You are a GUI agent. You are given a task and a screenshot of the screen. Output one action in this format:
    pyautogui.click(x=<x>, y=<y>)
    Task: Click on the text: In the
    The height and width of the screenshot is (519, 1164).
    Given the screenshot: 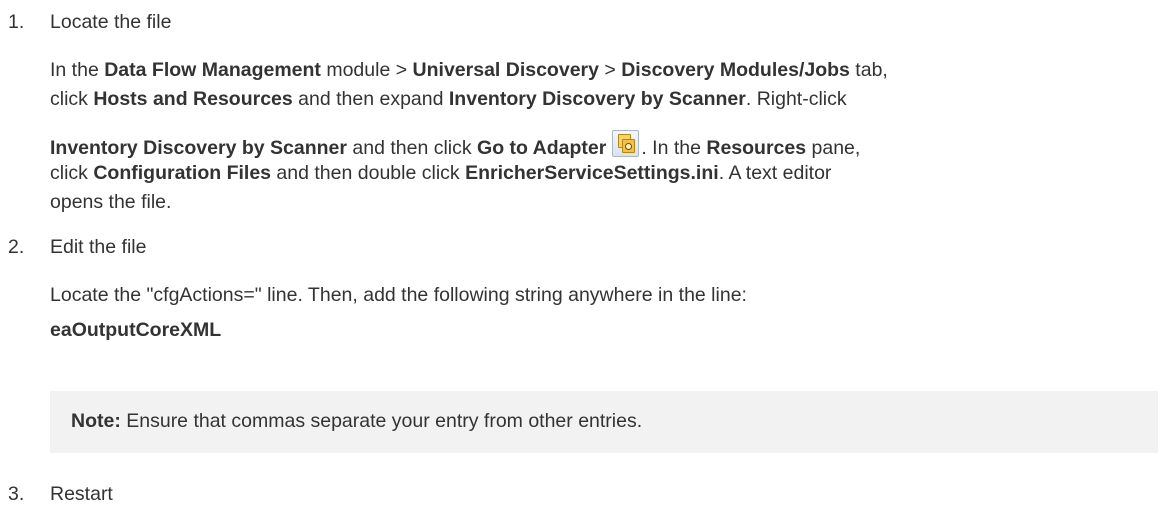 What is the action you would take?
    pyautogui.click(x=77, y=70)
    